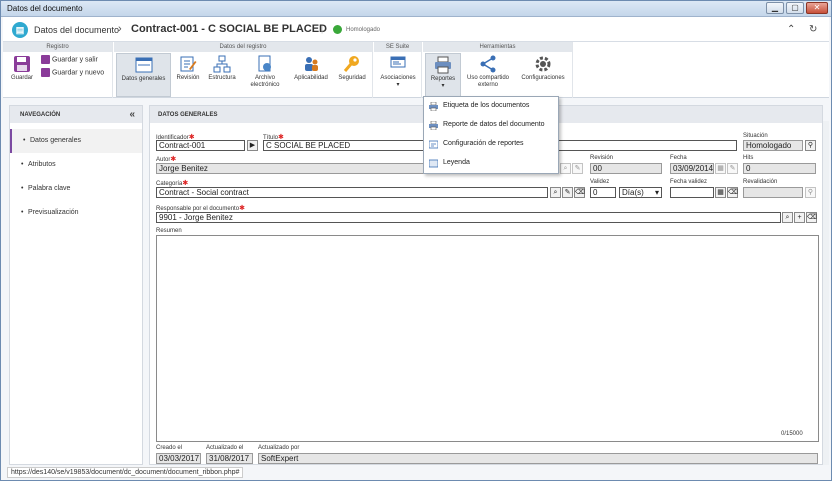 This screenshot has width=832, height=481. What do you see at coordinates (543, 78) in the screenshot?
I see `configuraciones-label: Configuraciones` at bounding box center [543, 78].